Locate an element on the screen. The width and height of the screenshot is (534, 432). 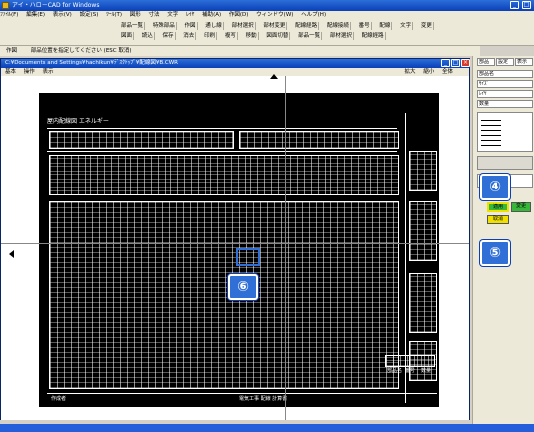
tb-move: 移動 is located at coordinates (252, 36).